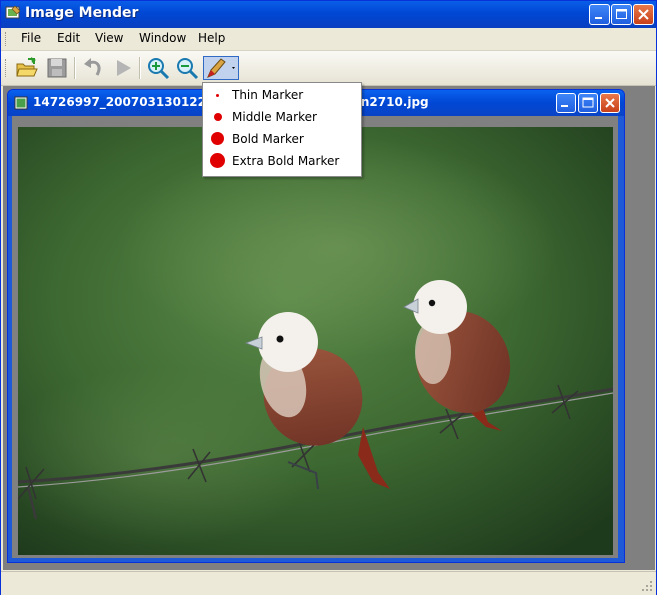 Image resolution: width=657 pixels, height=595 pixels. I want to click on menu-item-thin-marker: Thin Marker, so click(282, 95).